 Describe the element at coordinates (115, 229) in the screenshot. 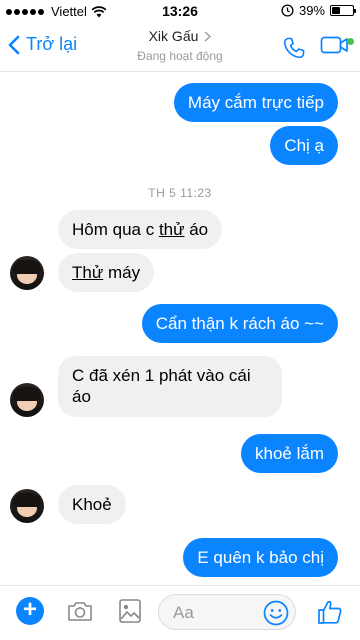

I see `message-text: Hôm qua c` at that location.